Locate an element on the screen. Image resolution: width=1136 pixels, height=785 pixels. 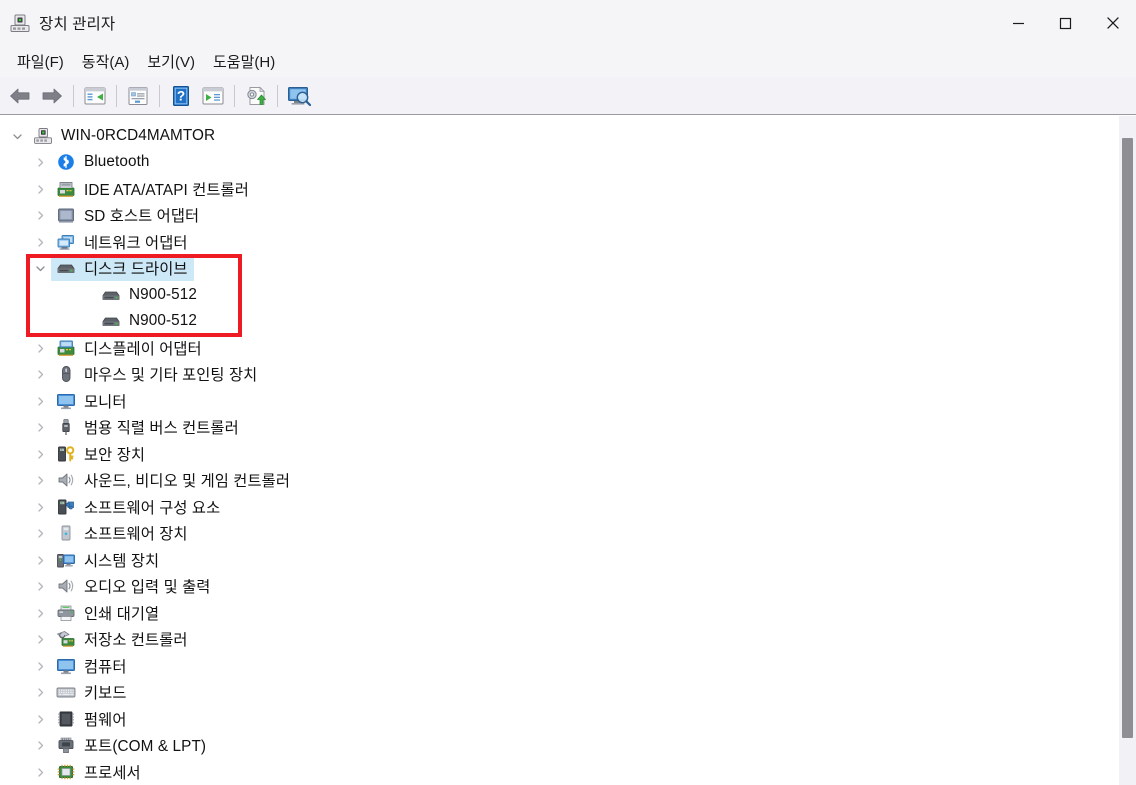
ports-icon is located at coordinates (66, 745).